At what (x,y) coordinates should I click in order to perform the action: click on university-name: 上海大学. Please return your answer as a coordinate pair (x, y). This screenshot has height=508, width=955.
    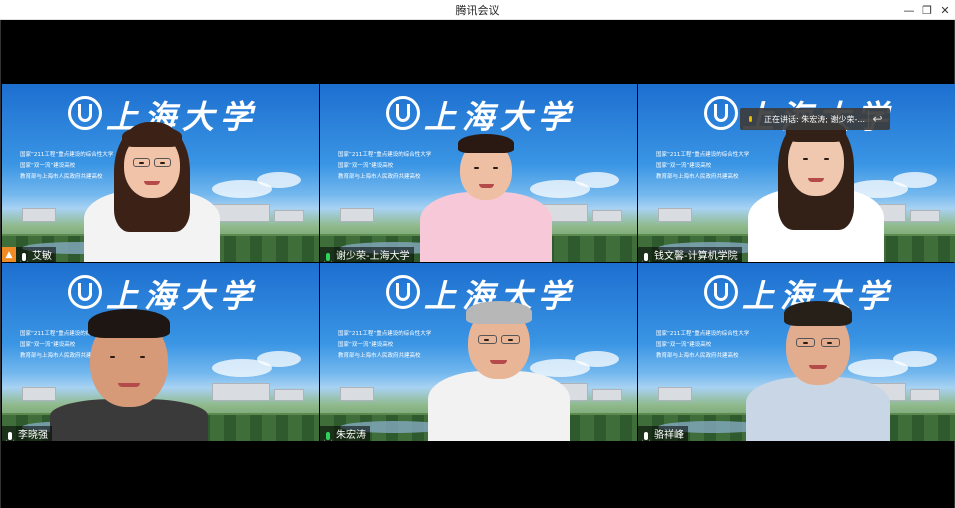
    Looking at the image, I should click on (500, 117).